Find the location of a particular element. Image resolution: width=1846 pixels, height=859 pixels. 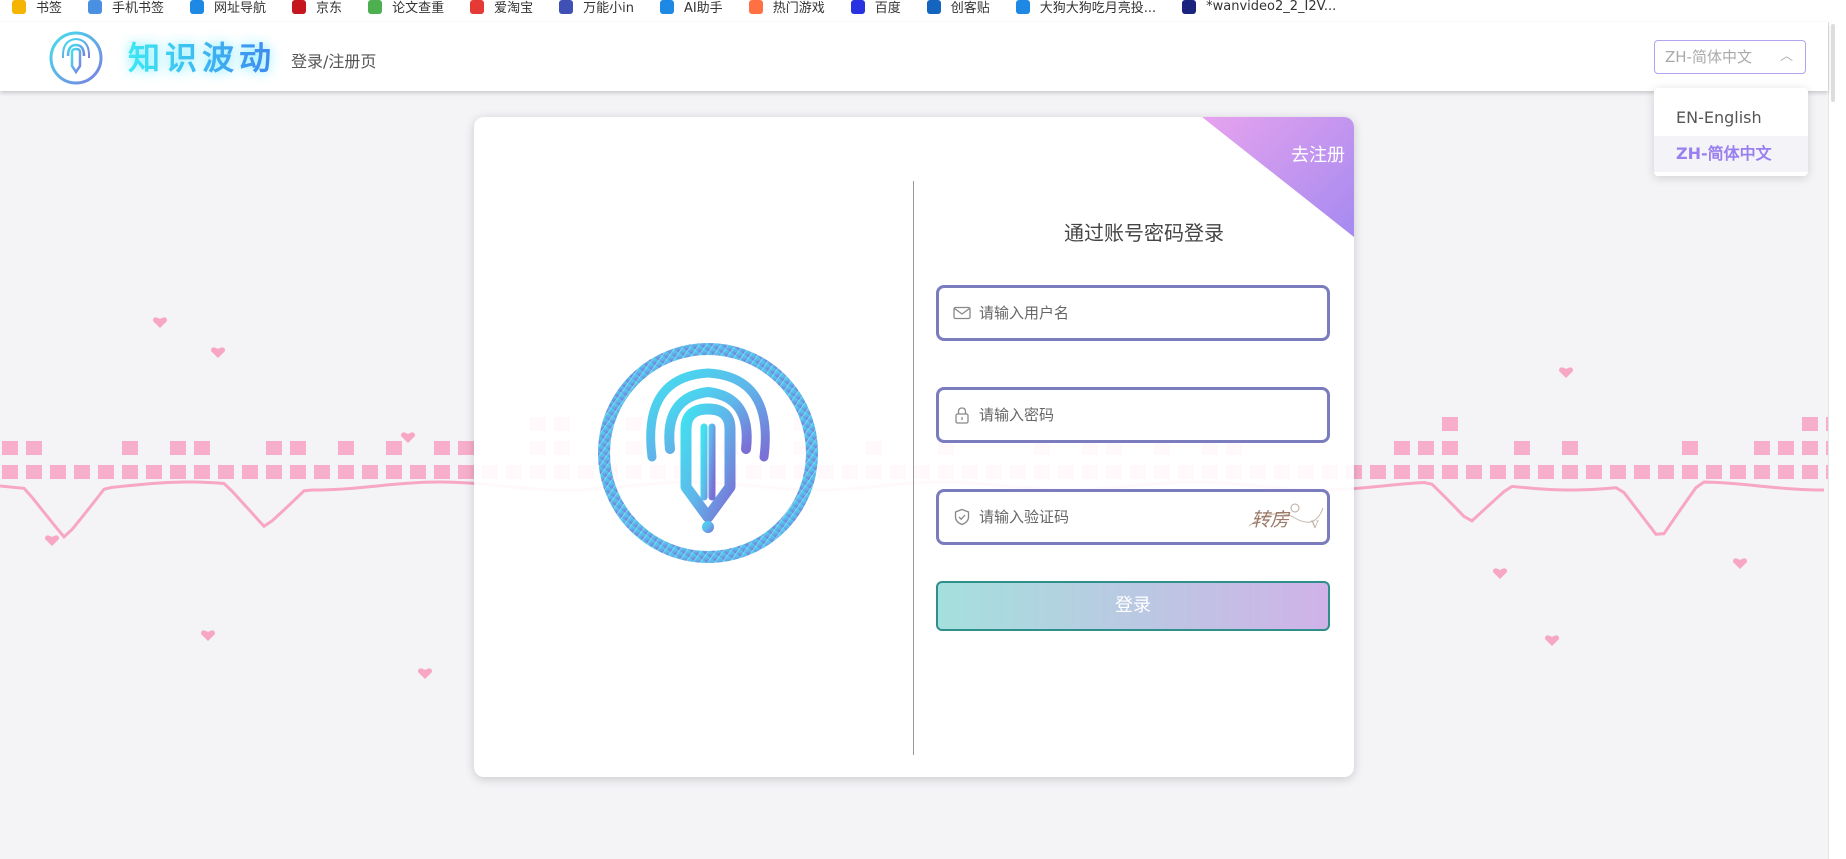

password-field is located at coordinates (1133, 415).